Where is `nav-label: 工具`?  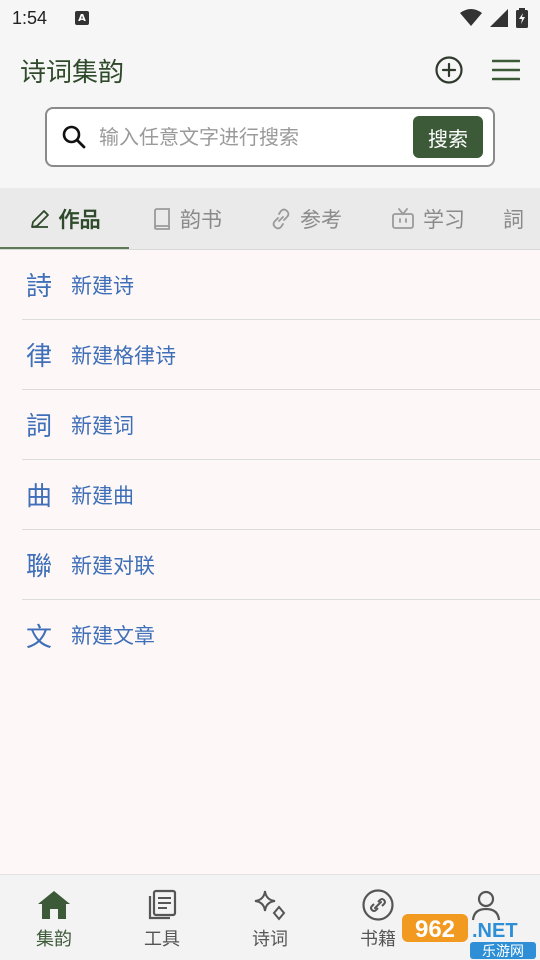 nav-label: 工具 is located at coordinates (162, 939).